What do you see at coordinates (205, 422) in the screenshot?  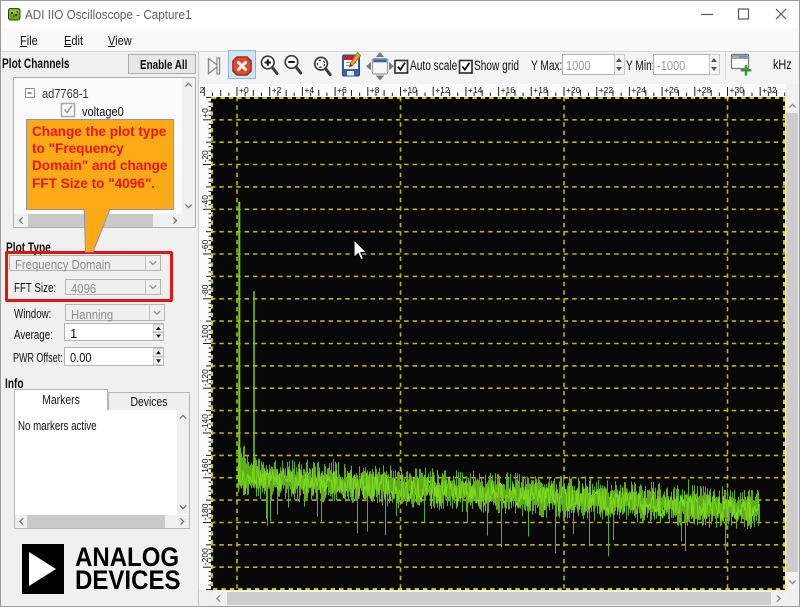 I see `svg-text: -140` at bounding box center [205, 422].